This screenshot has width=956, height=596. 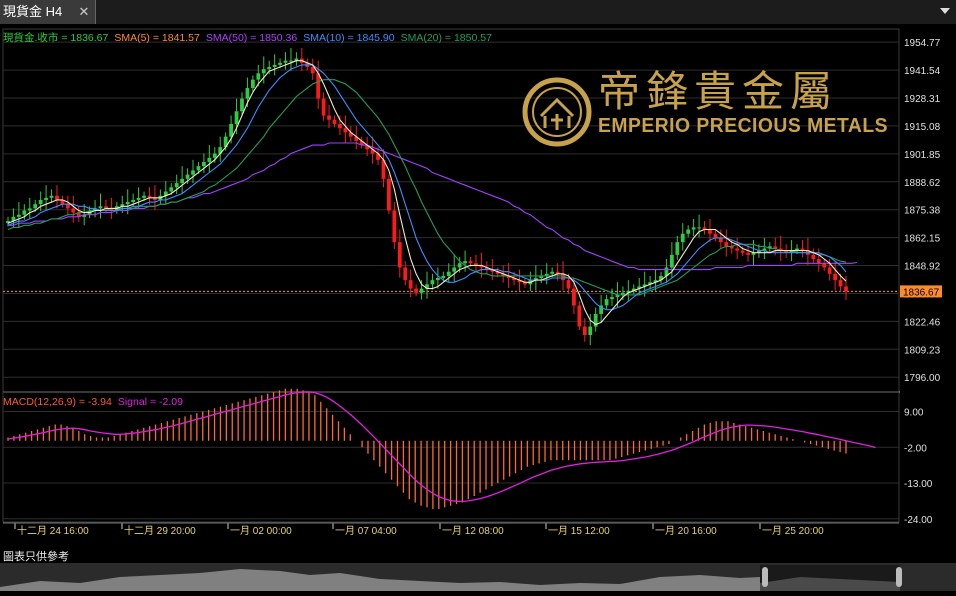 What do you see at coordinates (84, 12) in the screenshot?
I see `close-icon: ✕` at bounding box center [84, 12].